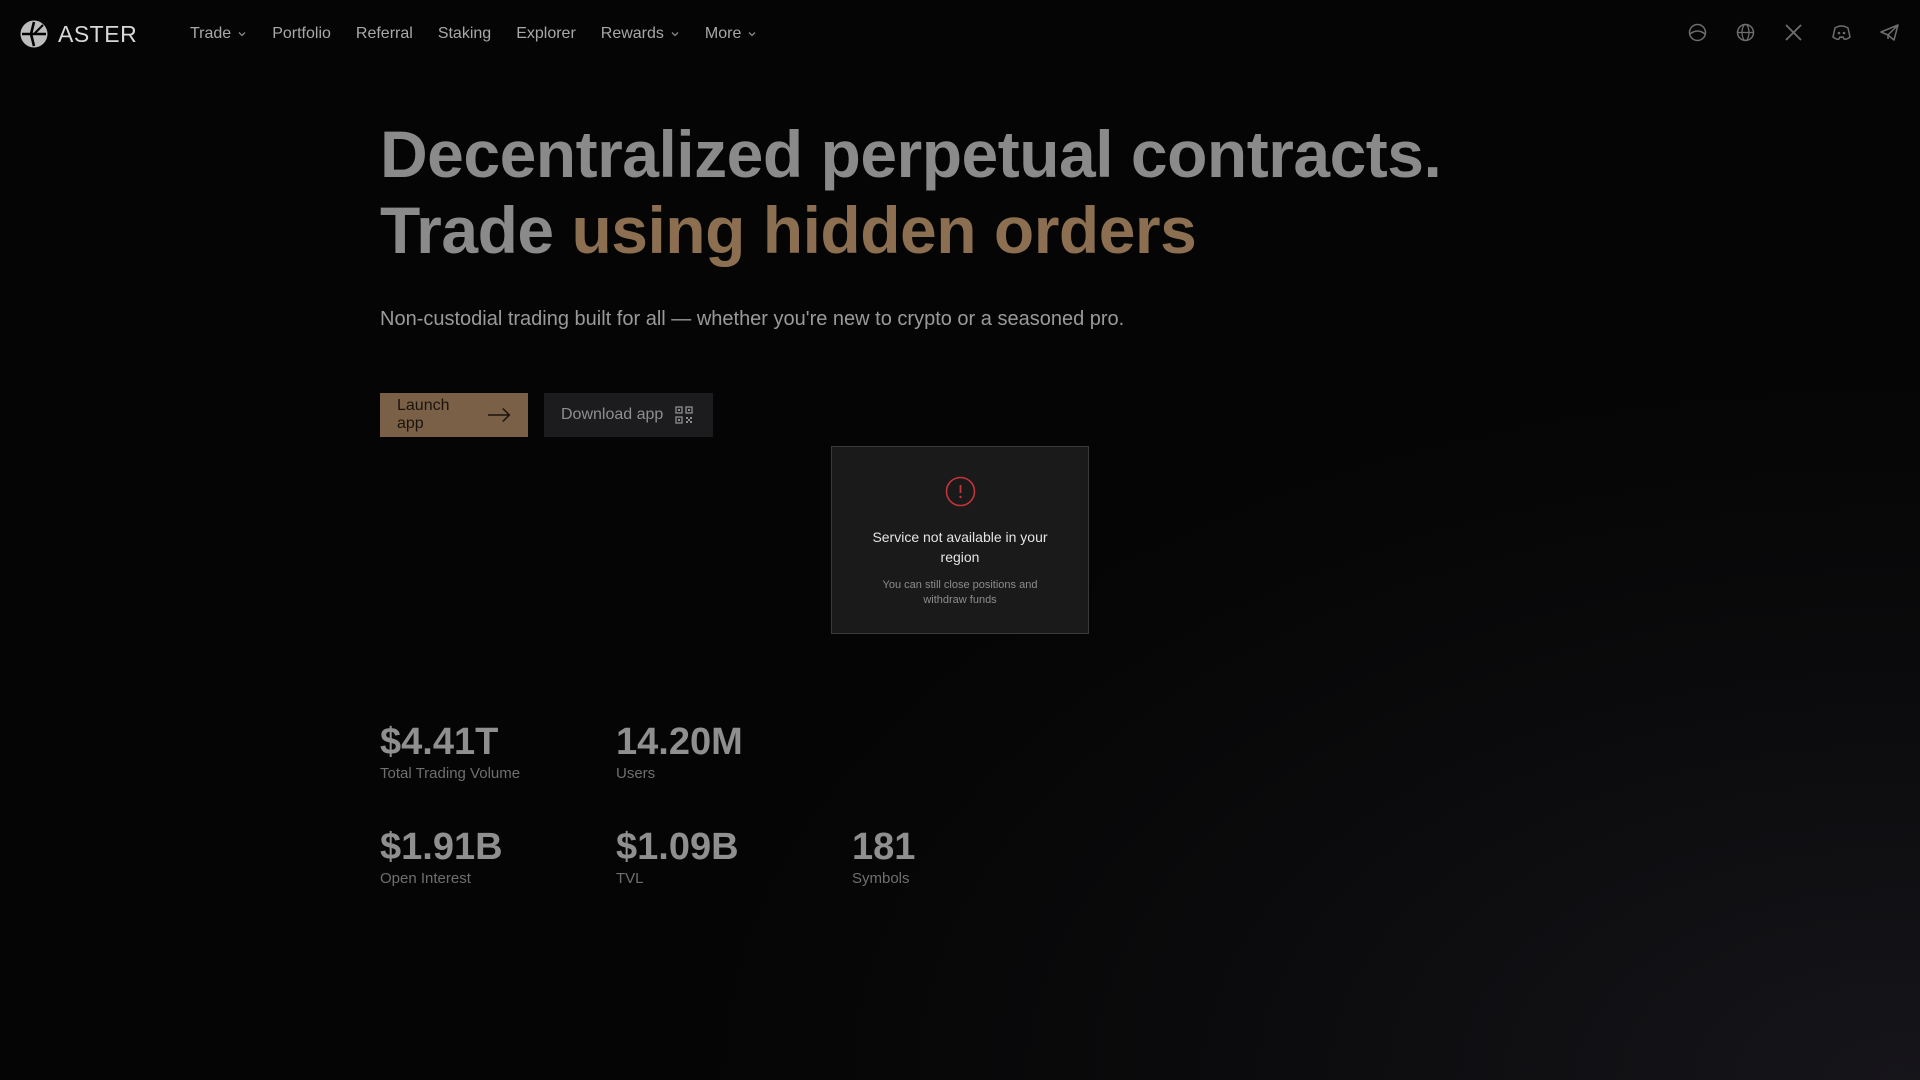 The width and height of the screenshot is (1920, 1080). I want to click on stat-label: TVL, so click(630, 878).